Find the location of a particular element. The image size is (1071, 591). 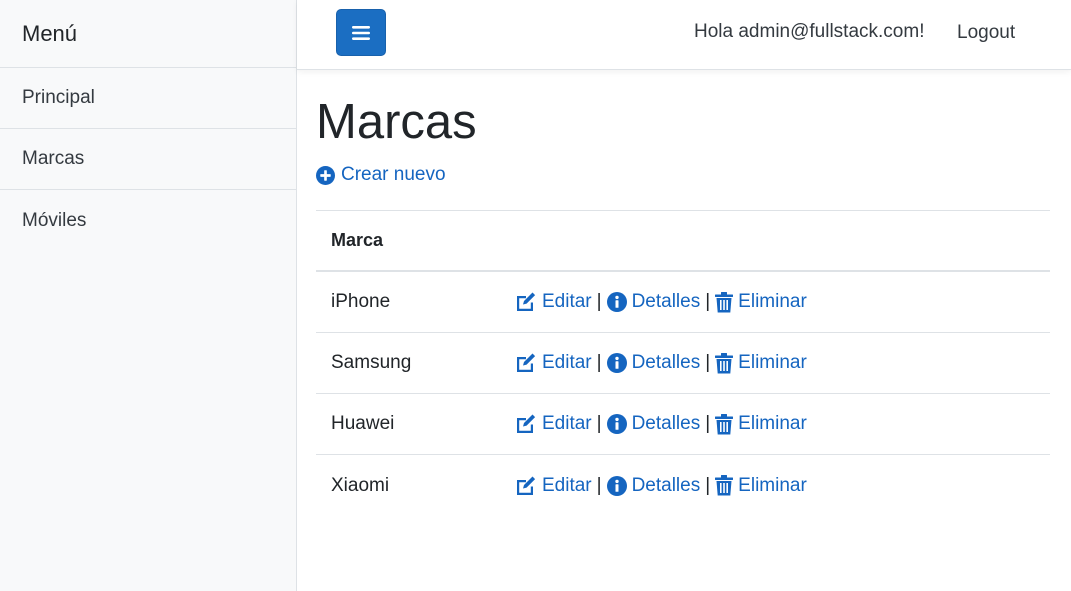

table-row: Huawei Editar | Detalles | Eliminar is located at coordinates (683, 424).